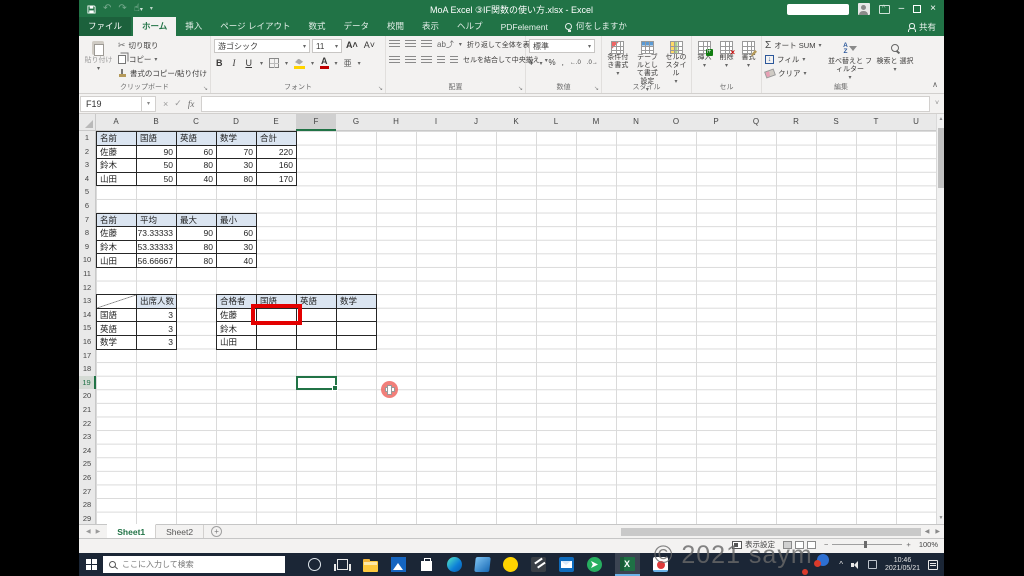 The height and width of the screenshot is (576, 1024). Describe the element at coordinates (357, 26) in the screenshot. I see `tab-データ: データ` at that location.